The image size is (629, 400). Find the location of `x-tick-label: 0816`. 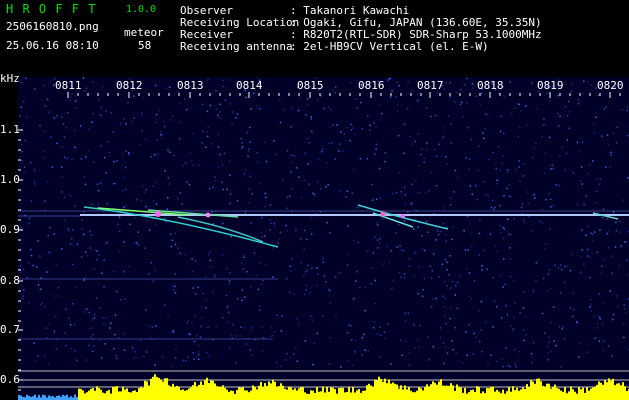

x-tick-label: 0816 is located at coordinates (371, 85).